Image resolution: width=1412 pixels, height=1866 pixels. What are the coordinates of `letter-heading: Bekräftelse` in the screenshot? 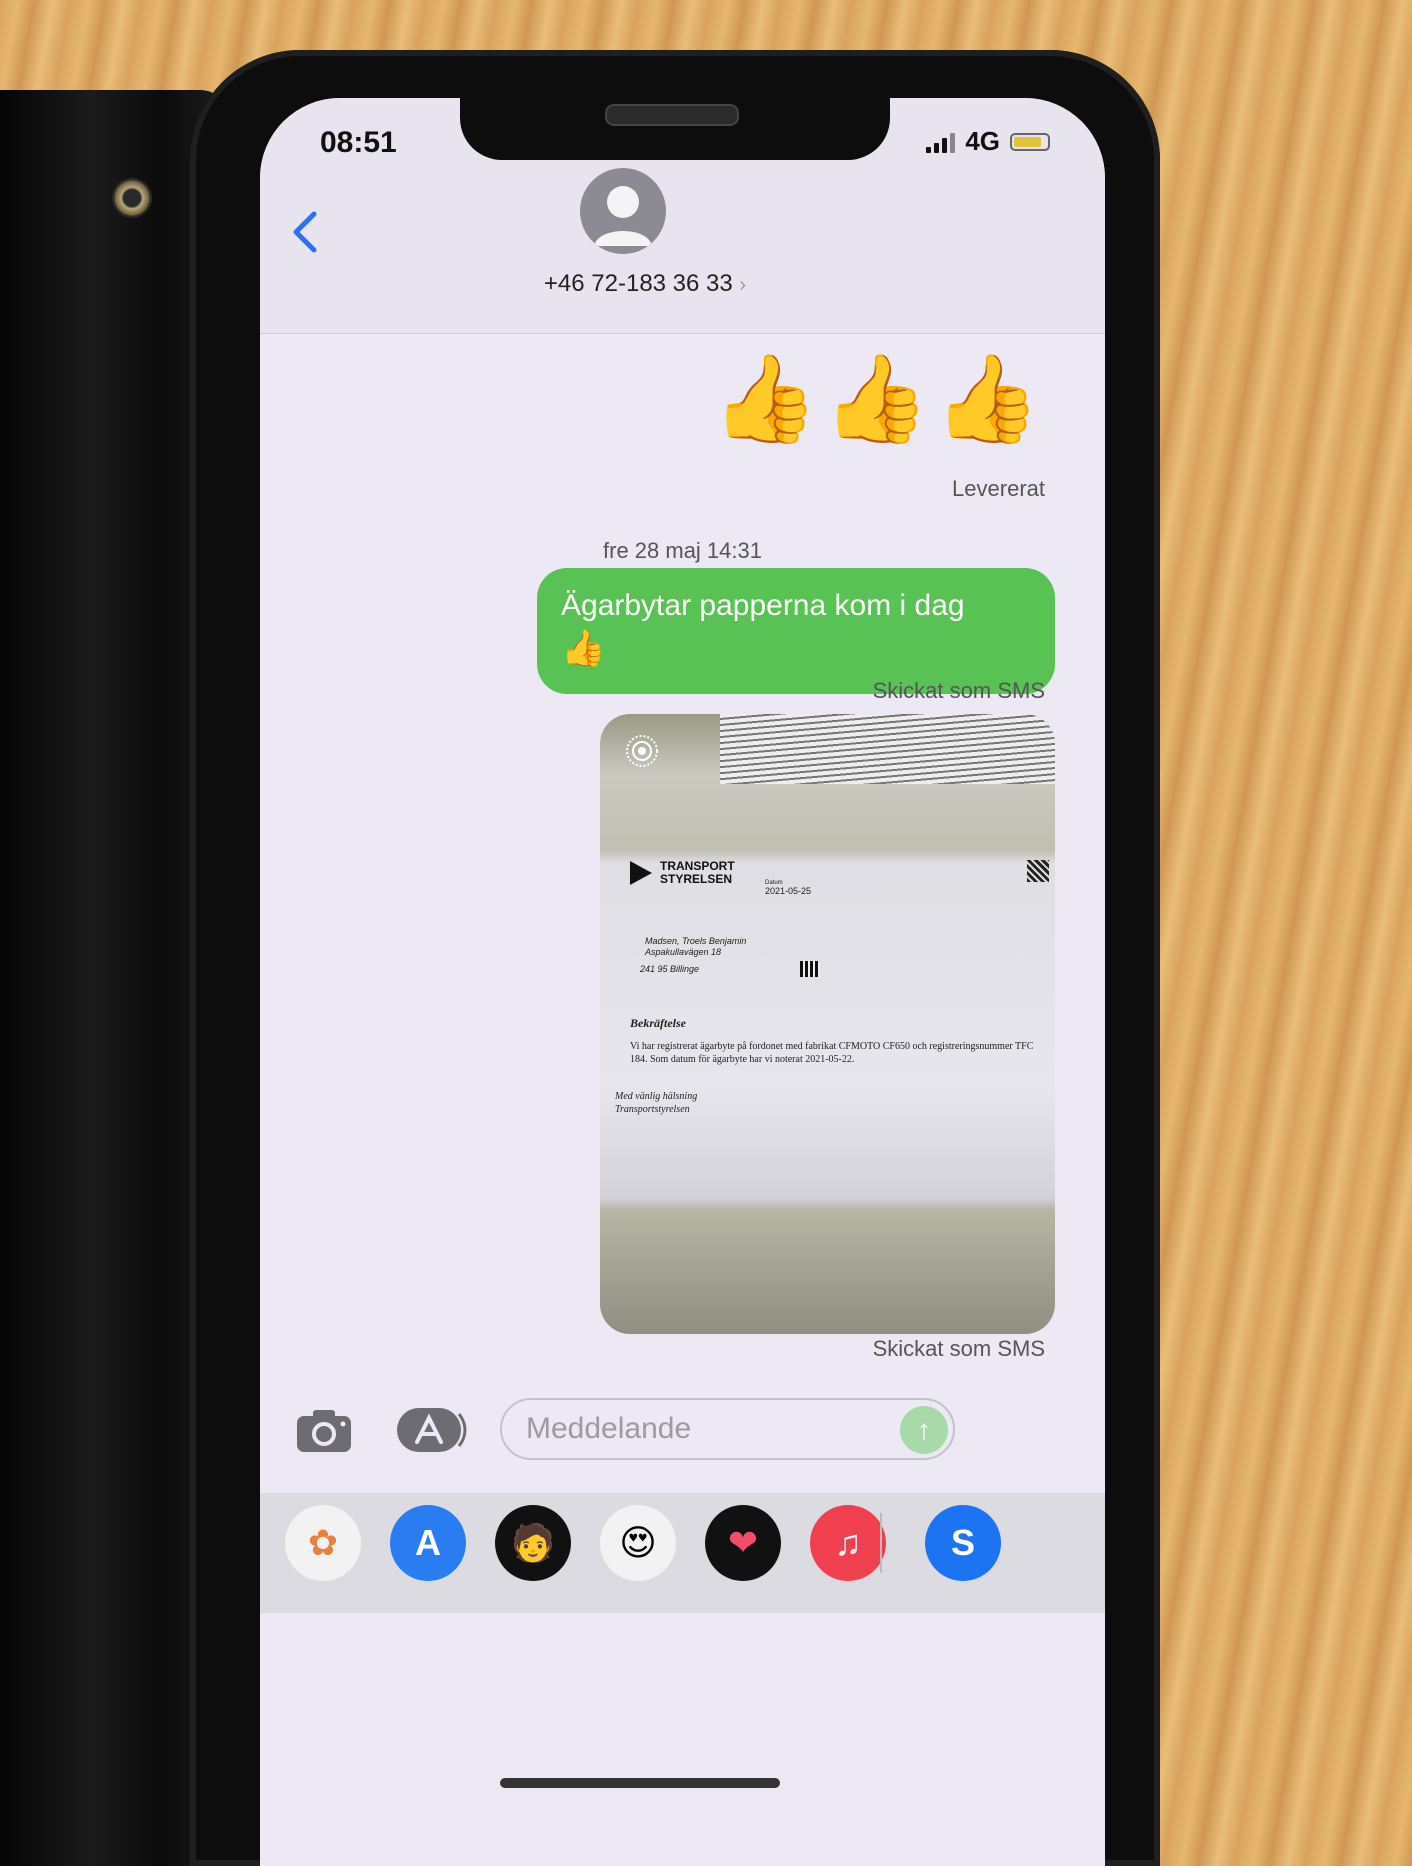 It's located at (658, 1023).